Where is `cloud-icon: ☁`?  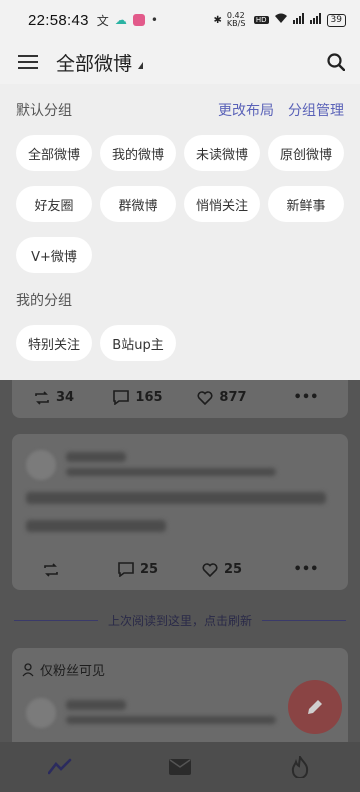
cloud-icon: ☁ is located at coordinates (120, 20).